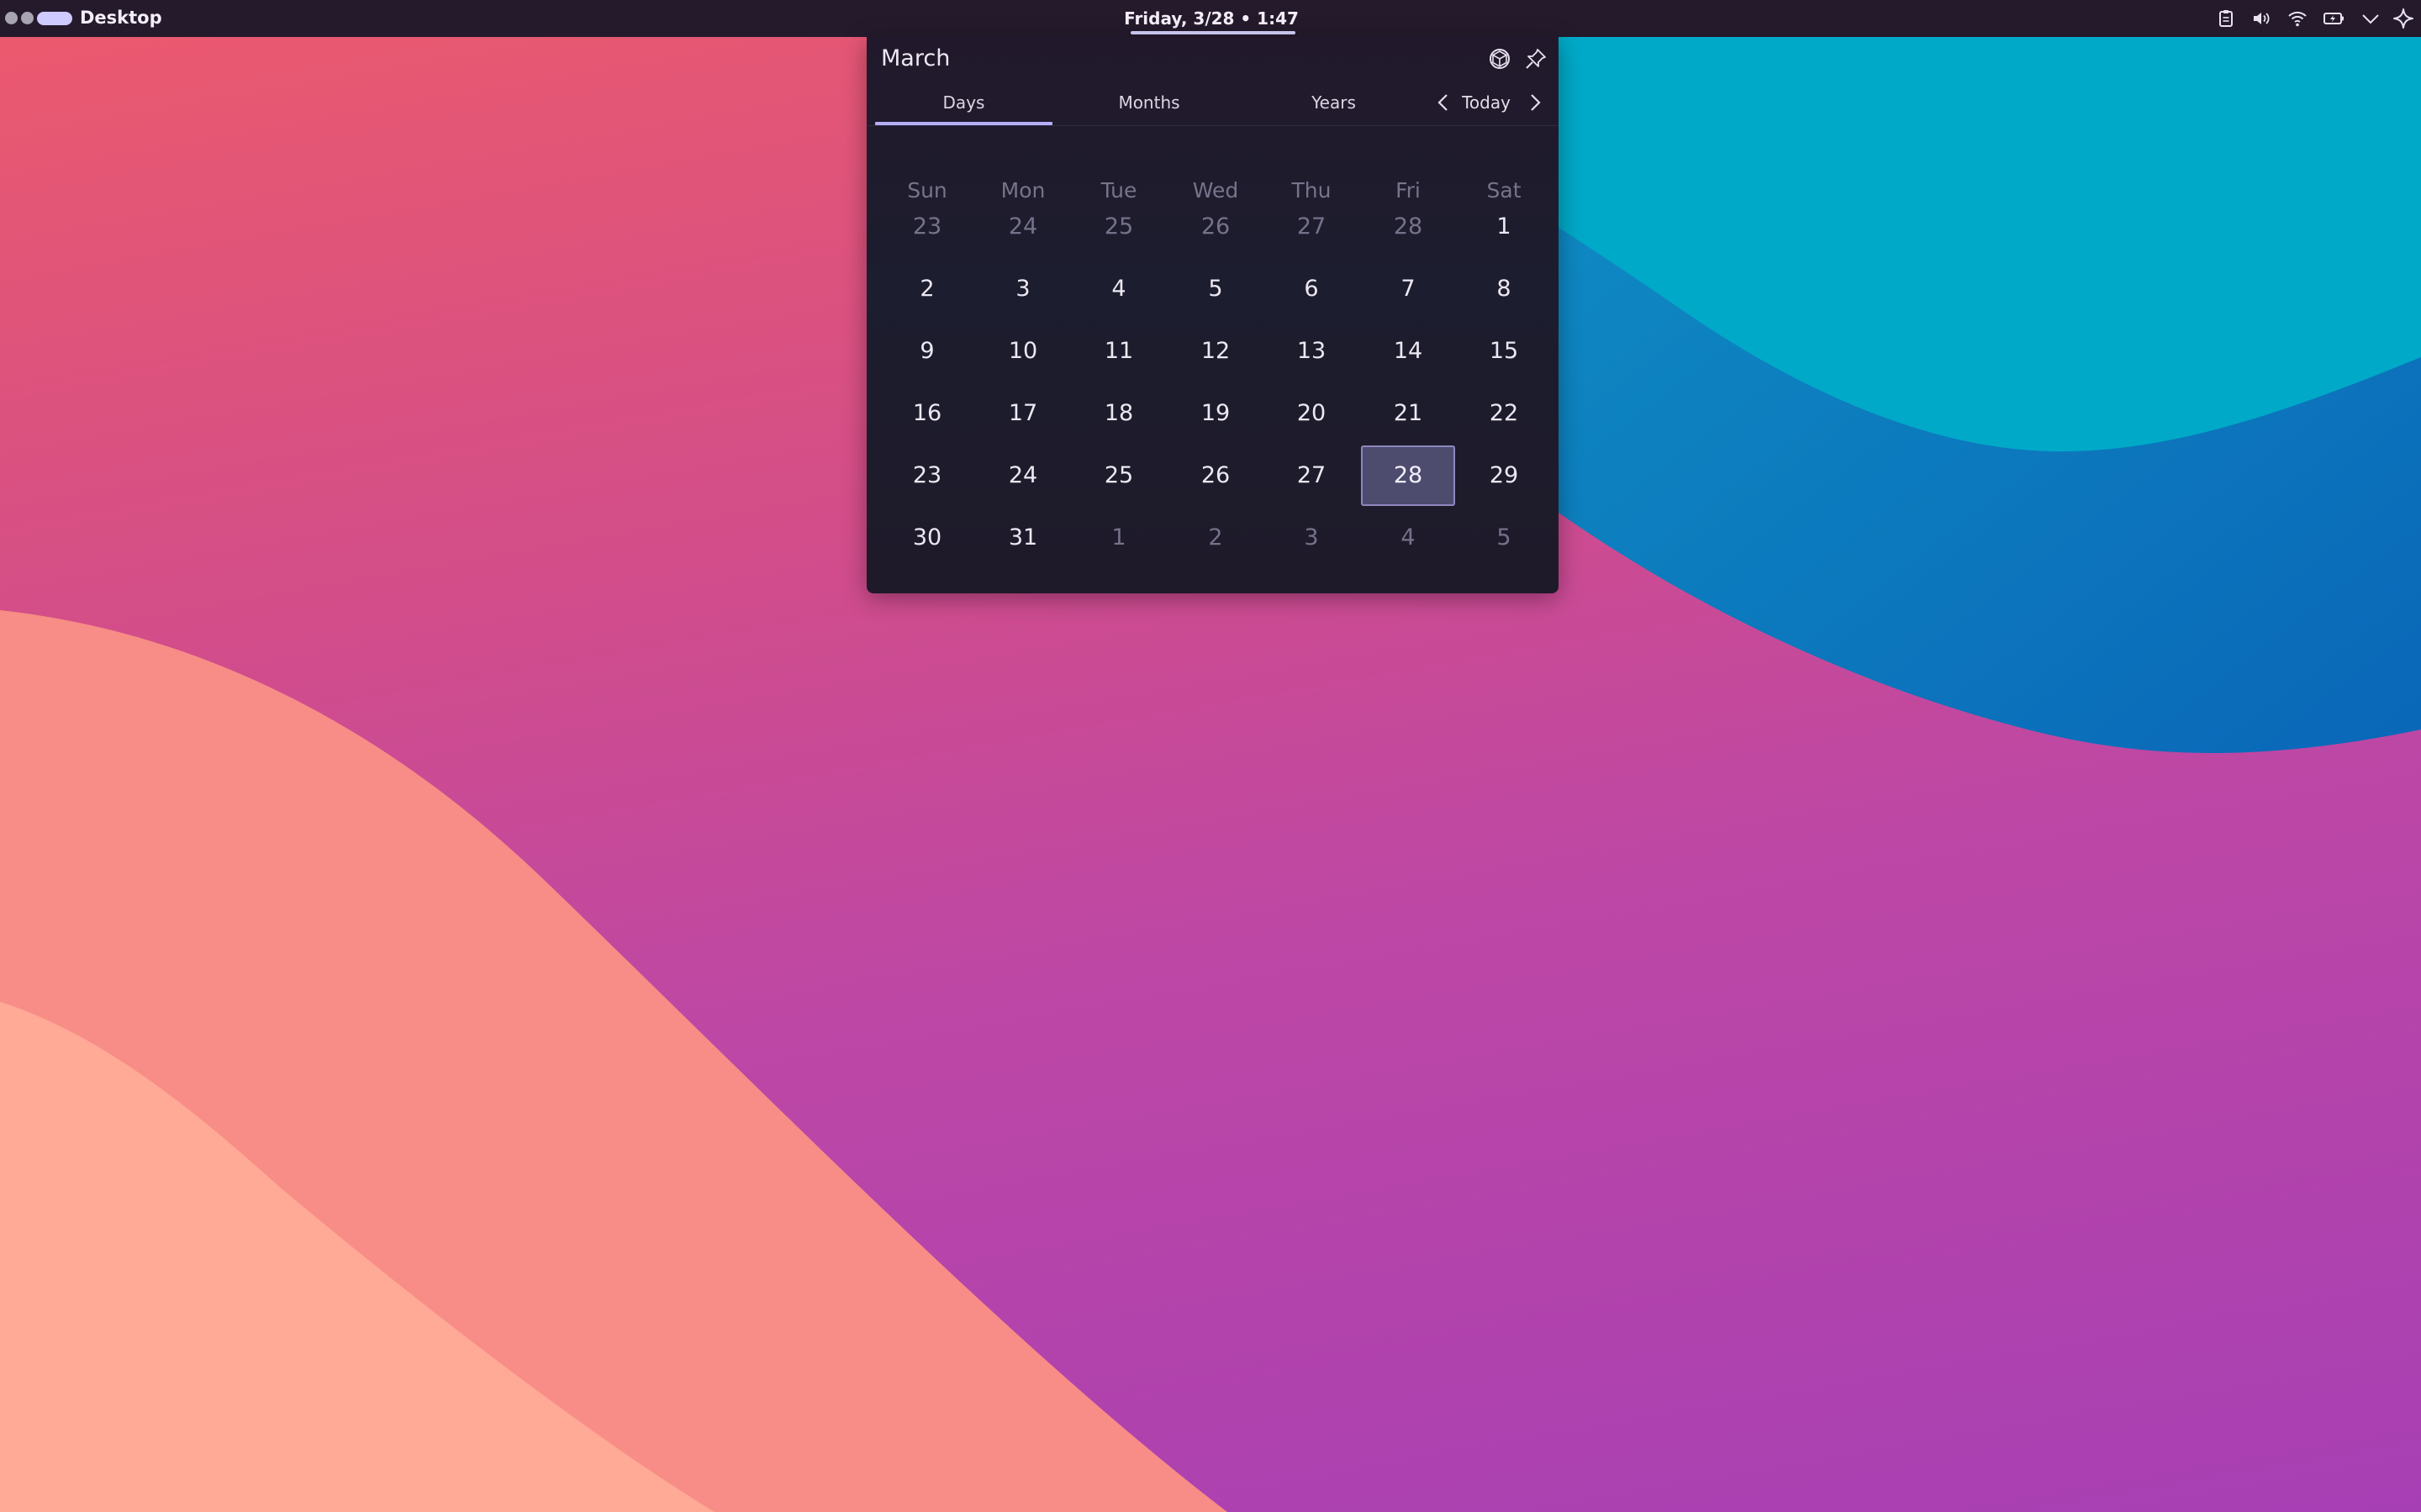 The width and height of the screenshot is (2421, 1512). What do you see at coordinates (916, 58) in the screenshot?
I see `calendar-month-title: March` at bounding box center [916, 58].